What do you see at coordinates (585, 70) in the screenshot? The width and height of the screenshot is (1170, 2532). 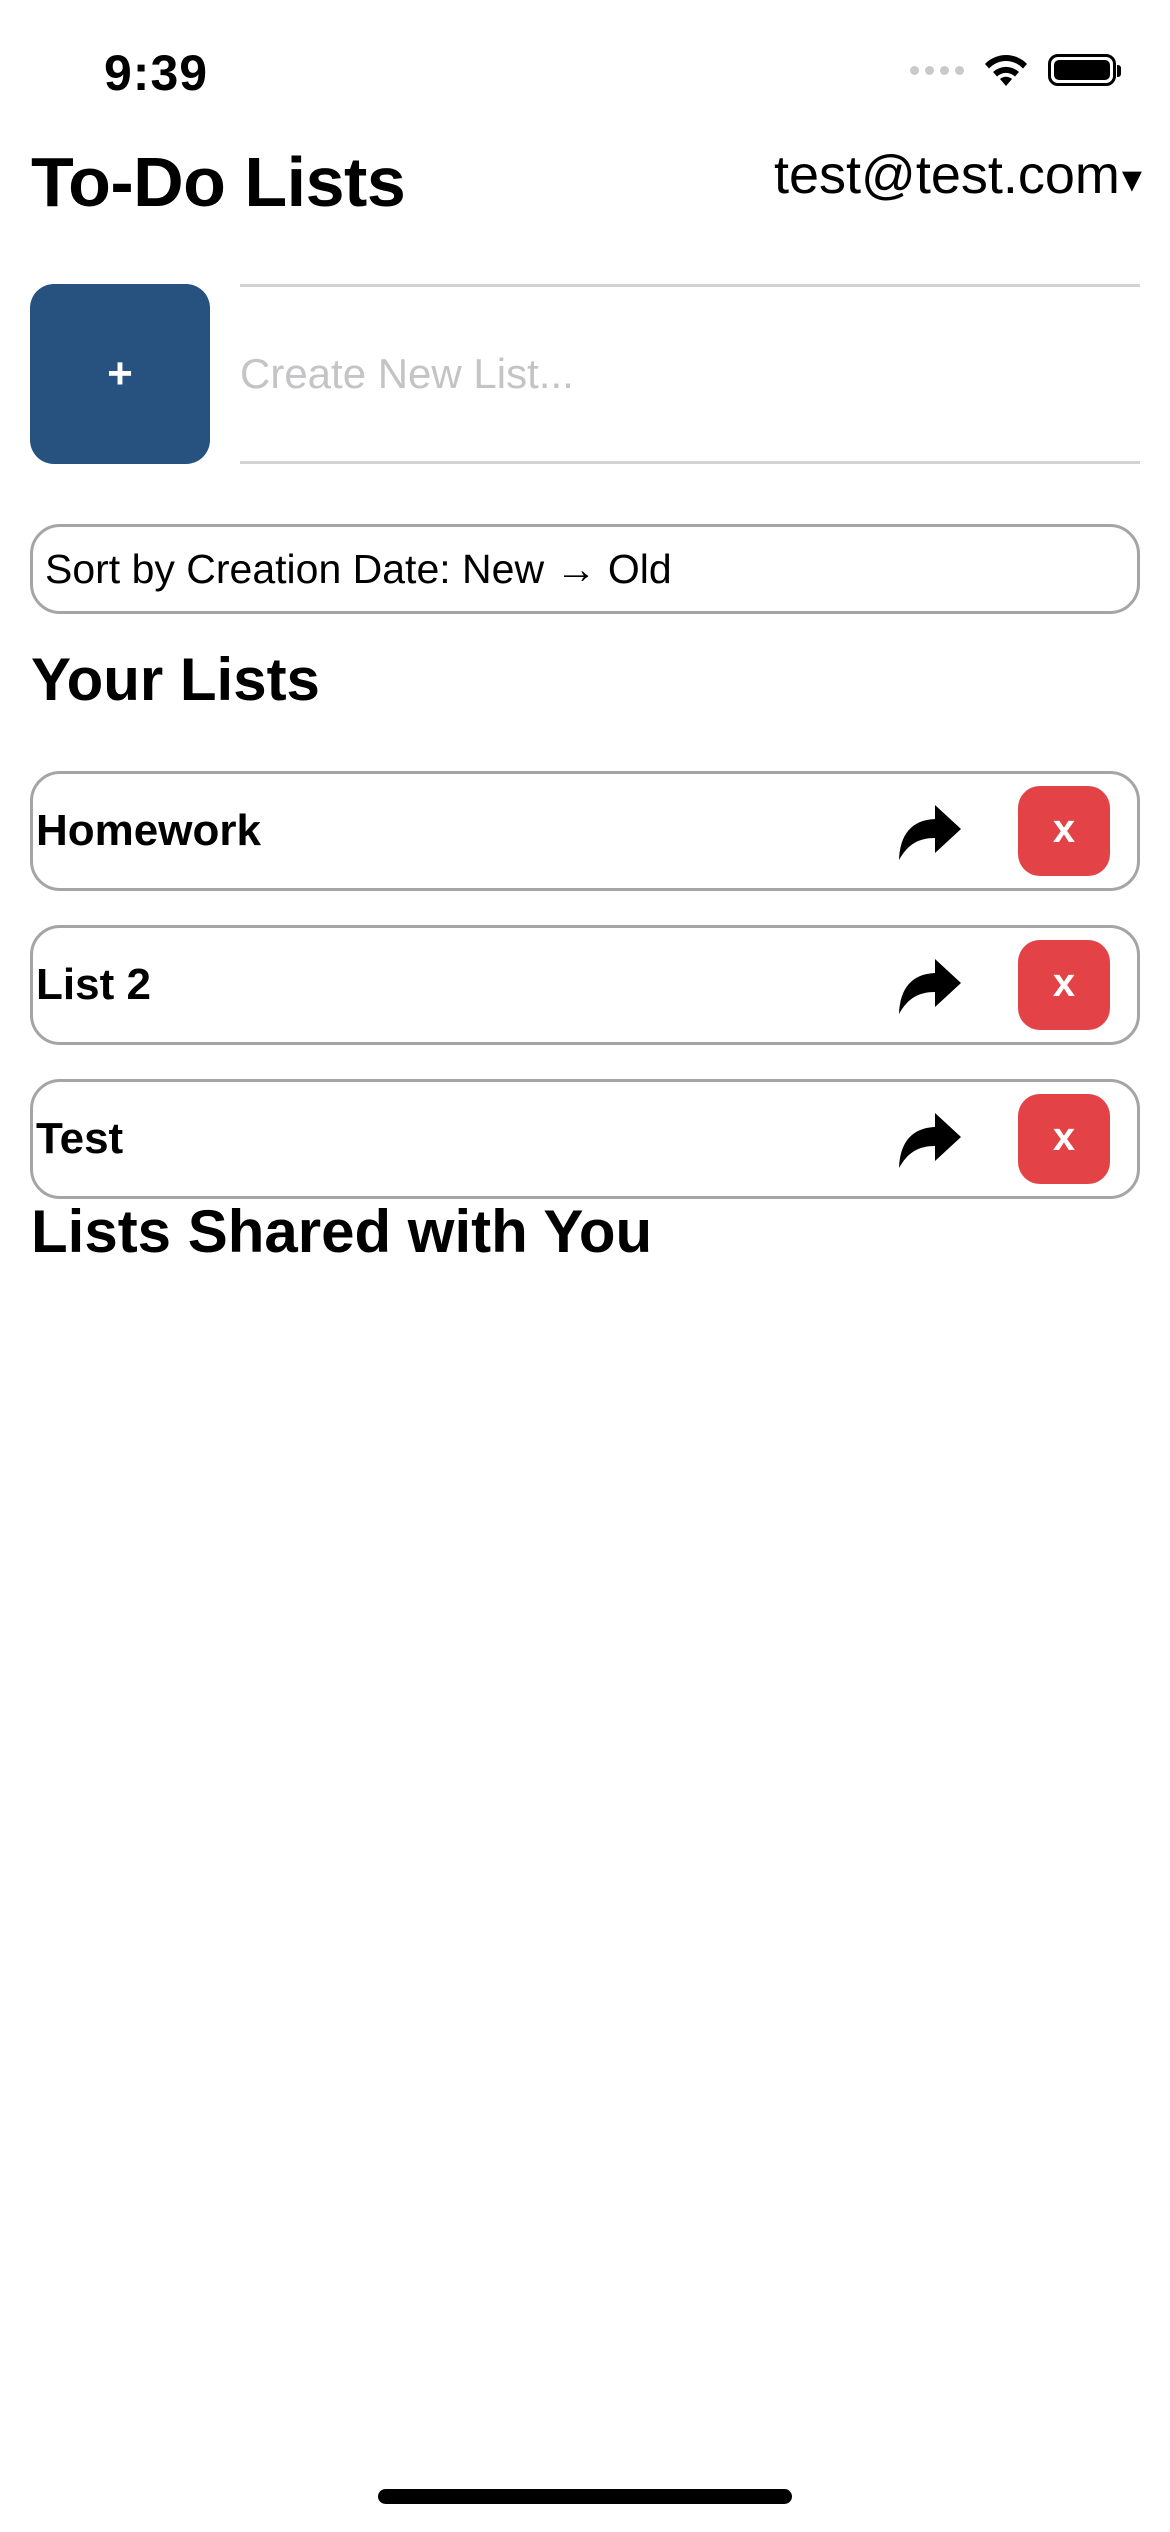 I see `status-bar: 9:39` at bounding box center [585, 70].